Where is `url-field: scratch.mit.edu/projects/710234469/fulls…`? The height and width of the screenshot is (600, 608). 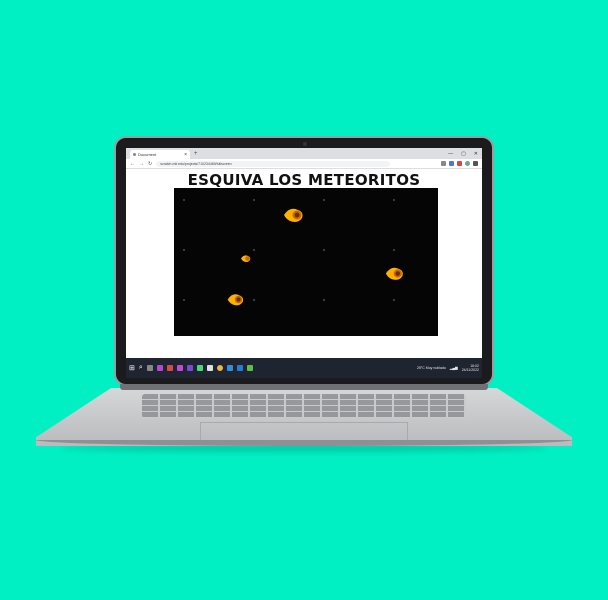 url-field: scratch.mit.edu/projects/710234469/fulls… is located at coordinates (273, 163).